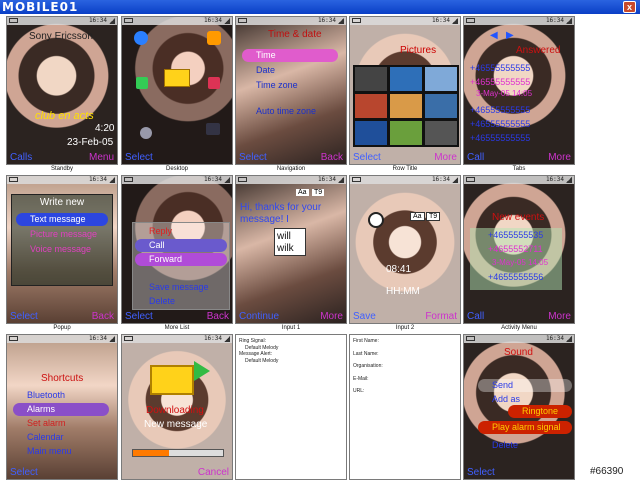 This screenshot has width=640, height=480. Describe the element at coordinates (515, 235) in the screenshot. I see `activity-entry: +4655555535` at that location.